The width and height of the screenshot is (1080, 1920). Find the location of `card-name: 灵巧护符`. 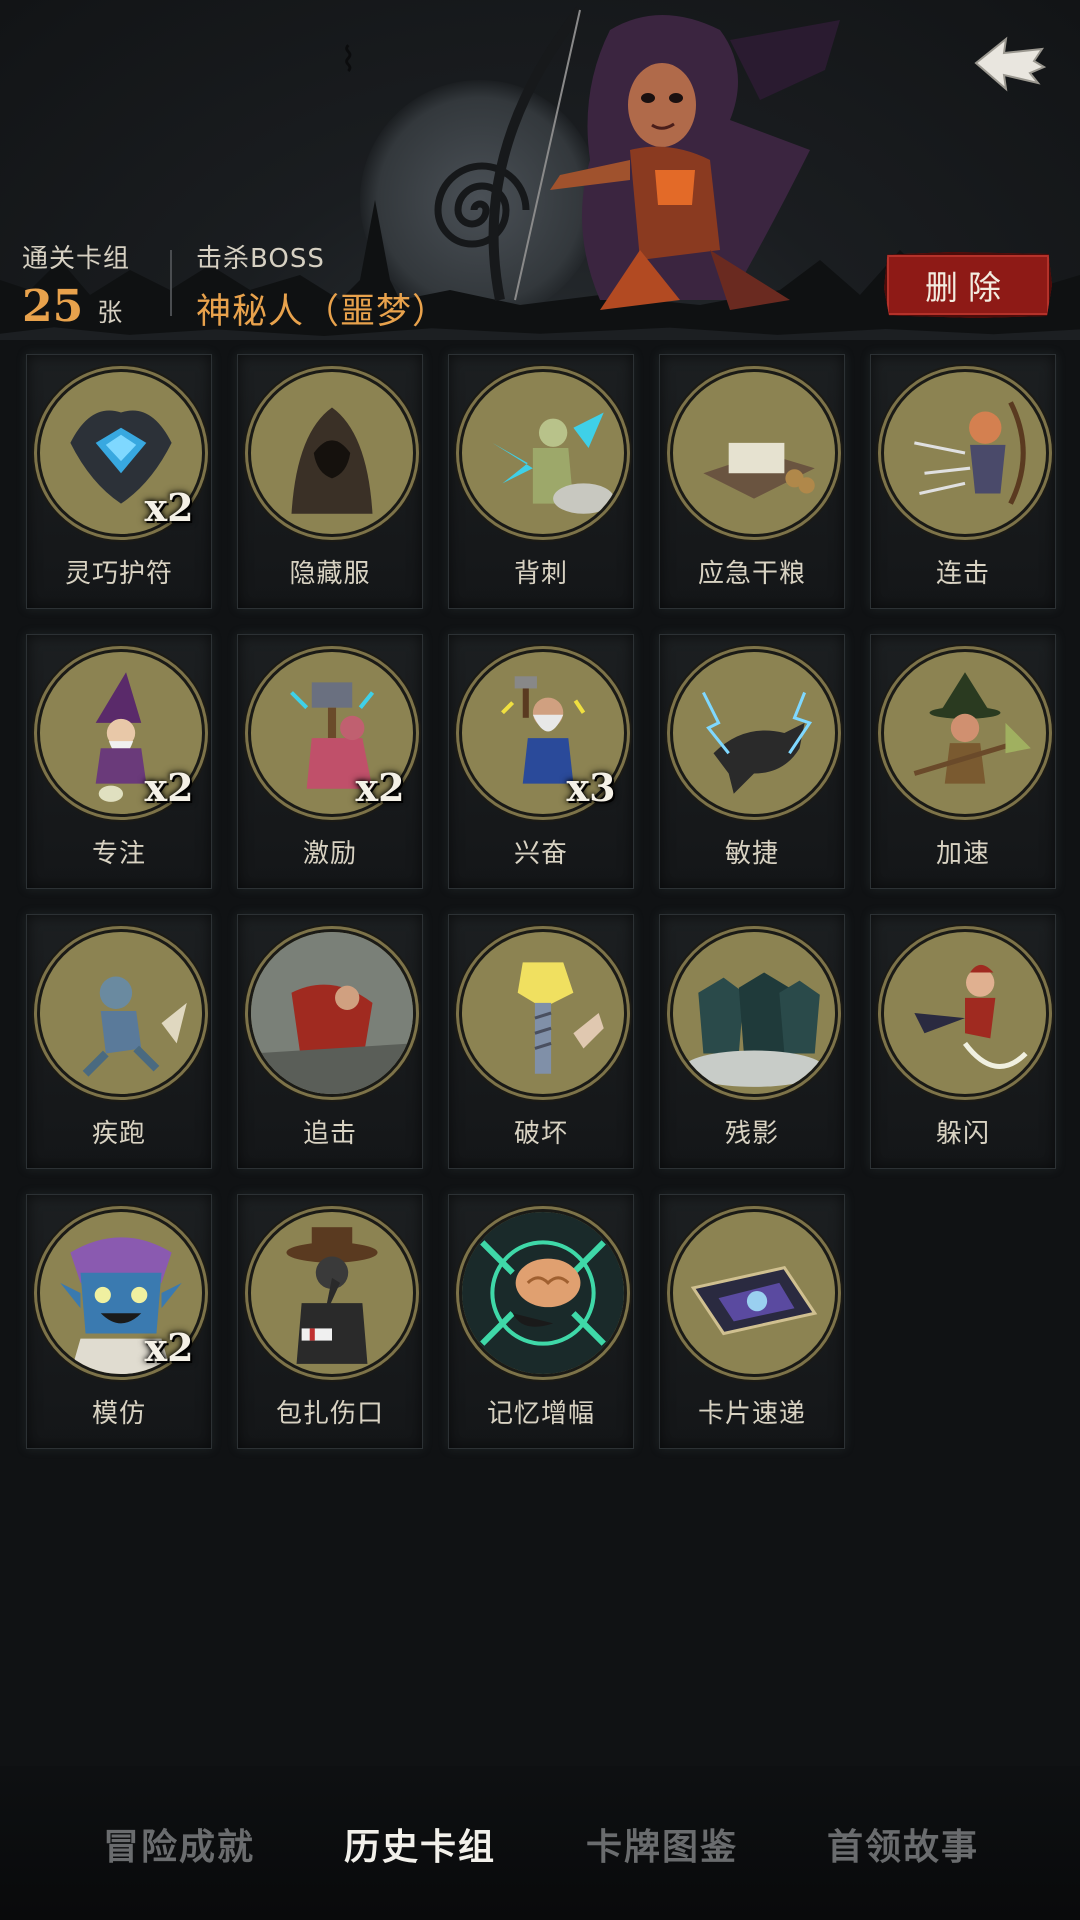

card-name: 灵巧护符 is located at coordinates (118, 574).